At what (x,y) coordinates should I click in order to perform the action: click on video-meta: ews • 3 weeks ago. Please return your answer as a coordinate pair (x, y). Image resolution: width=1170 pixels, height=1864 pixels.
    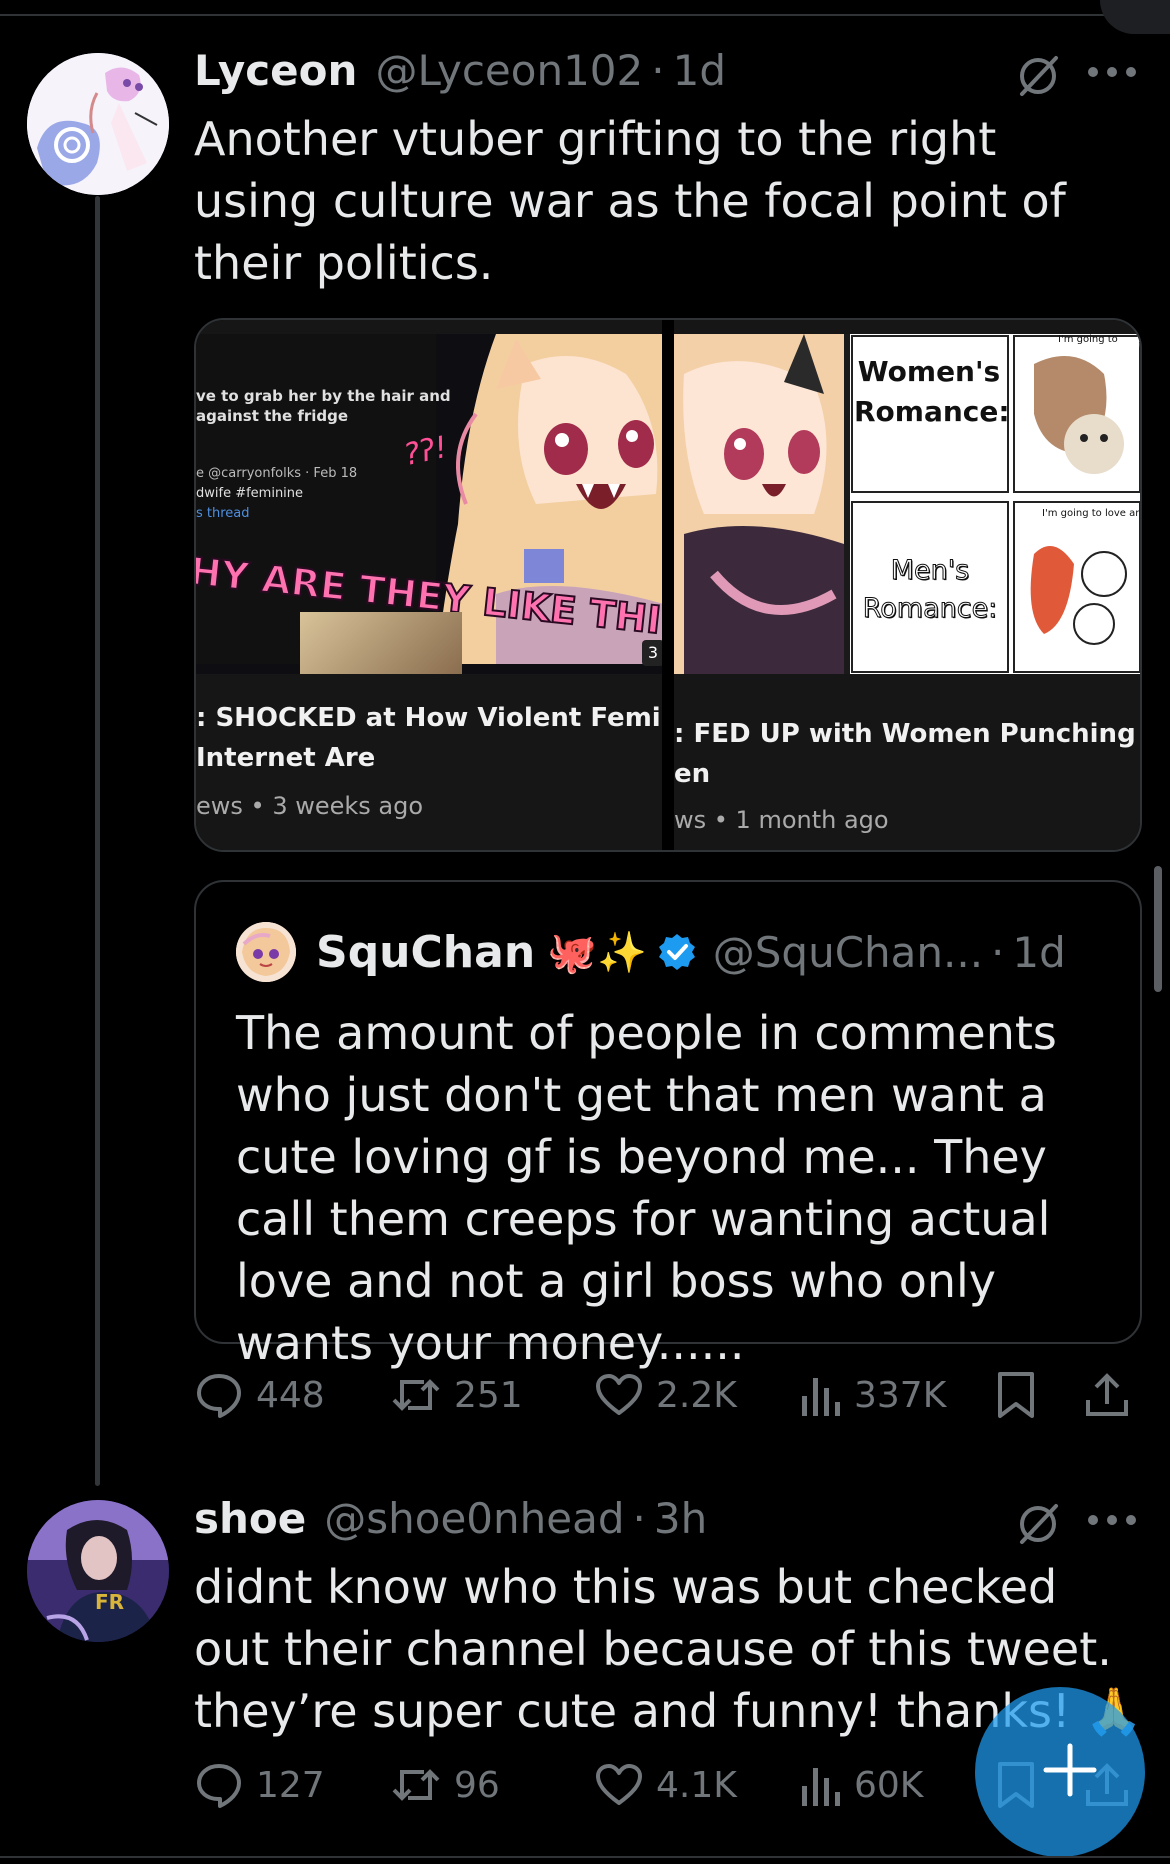
    Looking at the image, I should click on (310, 806).